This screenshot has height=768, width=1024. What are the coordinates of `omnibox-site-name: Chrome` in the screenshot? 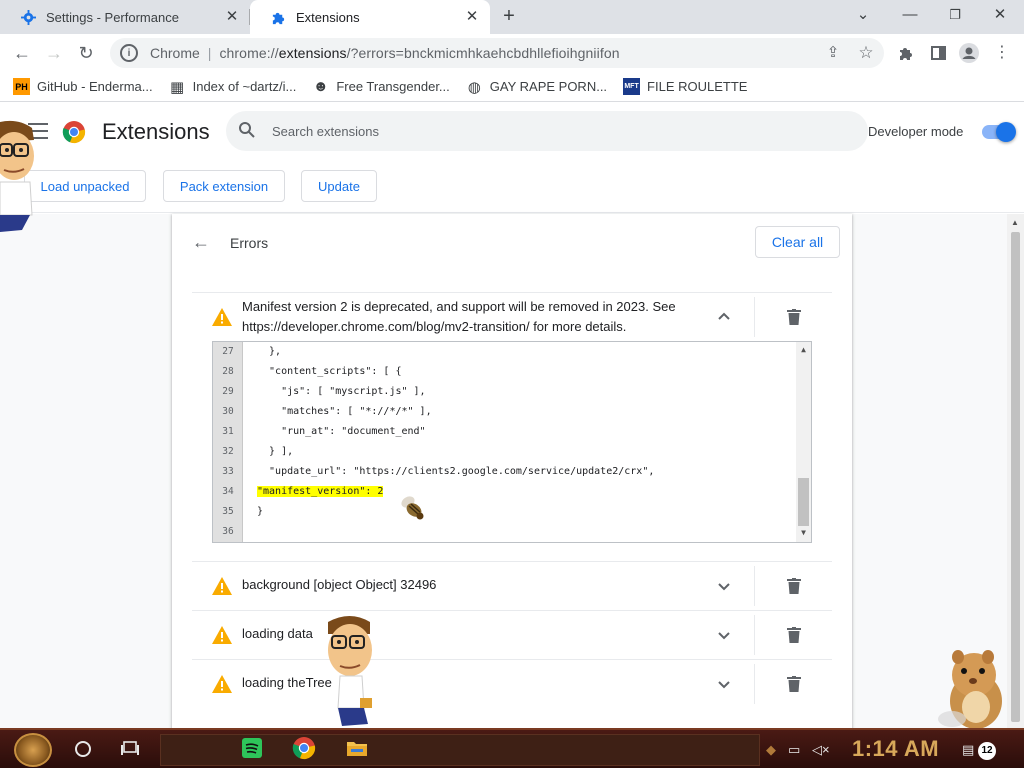 It's located at (175, 53).